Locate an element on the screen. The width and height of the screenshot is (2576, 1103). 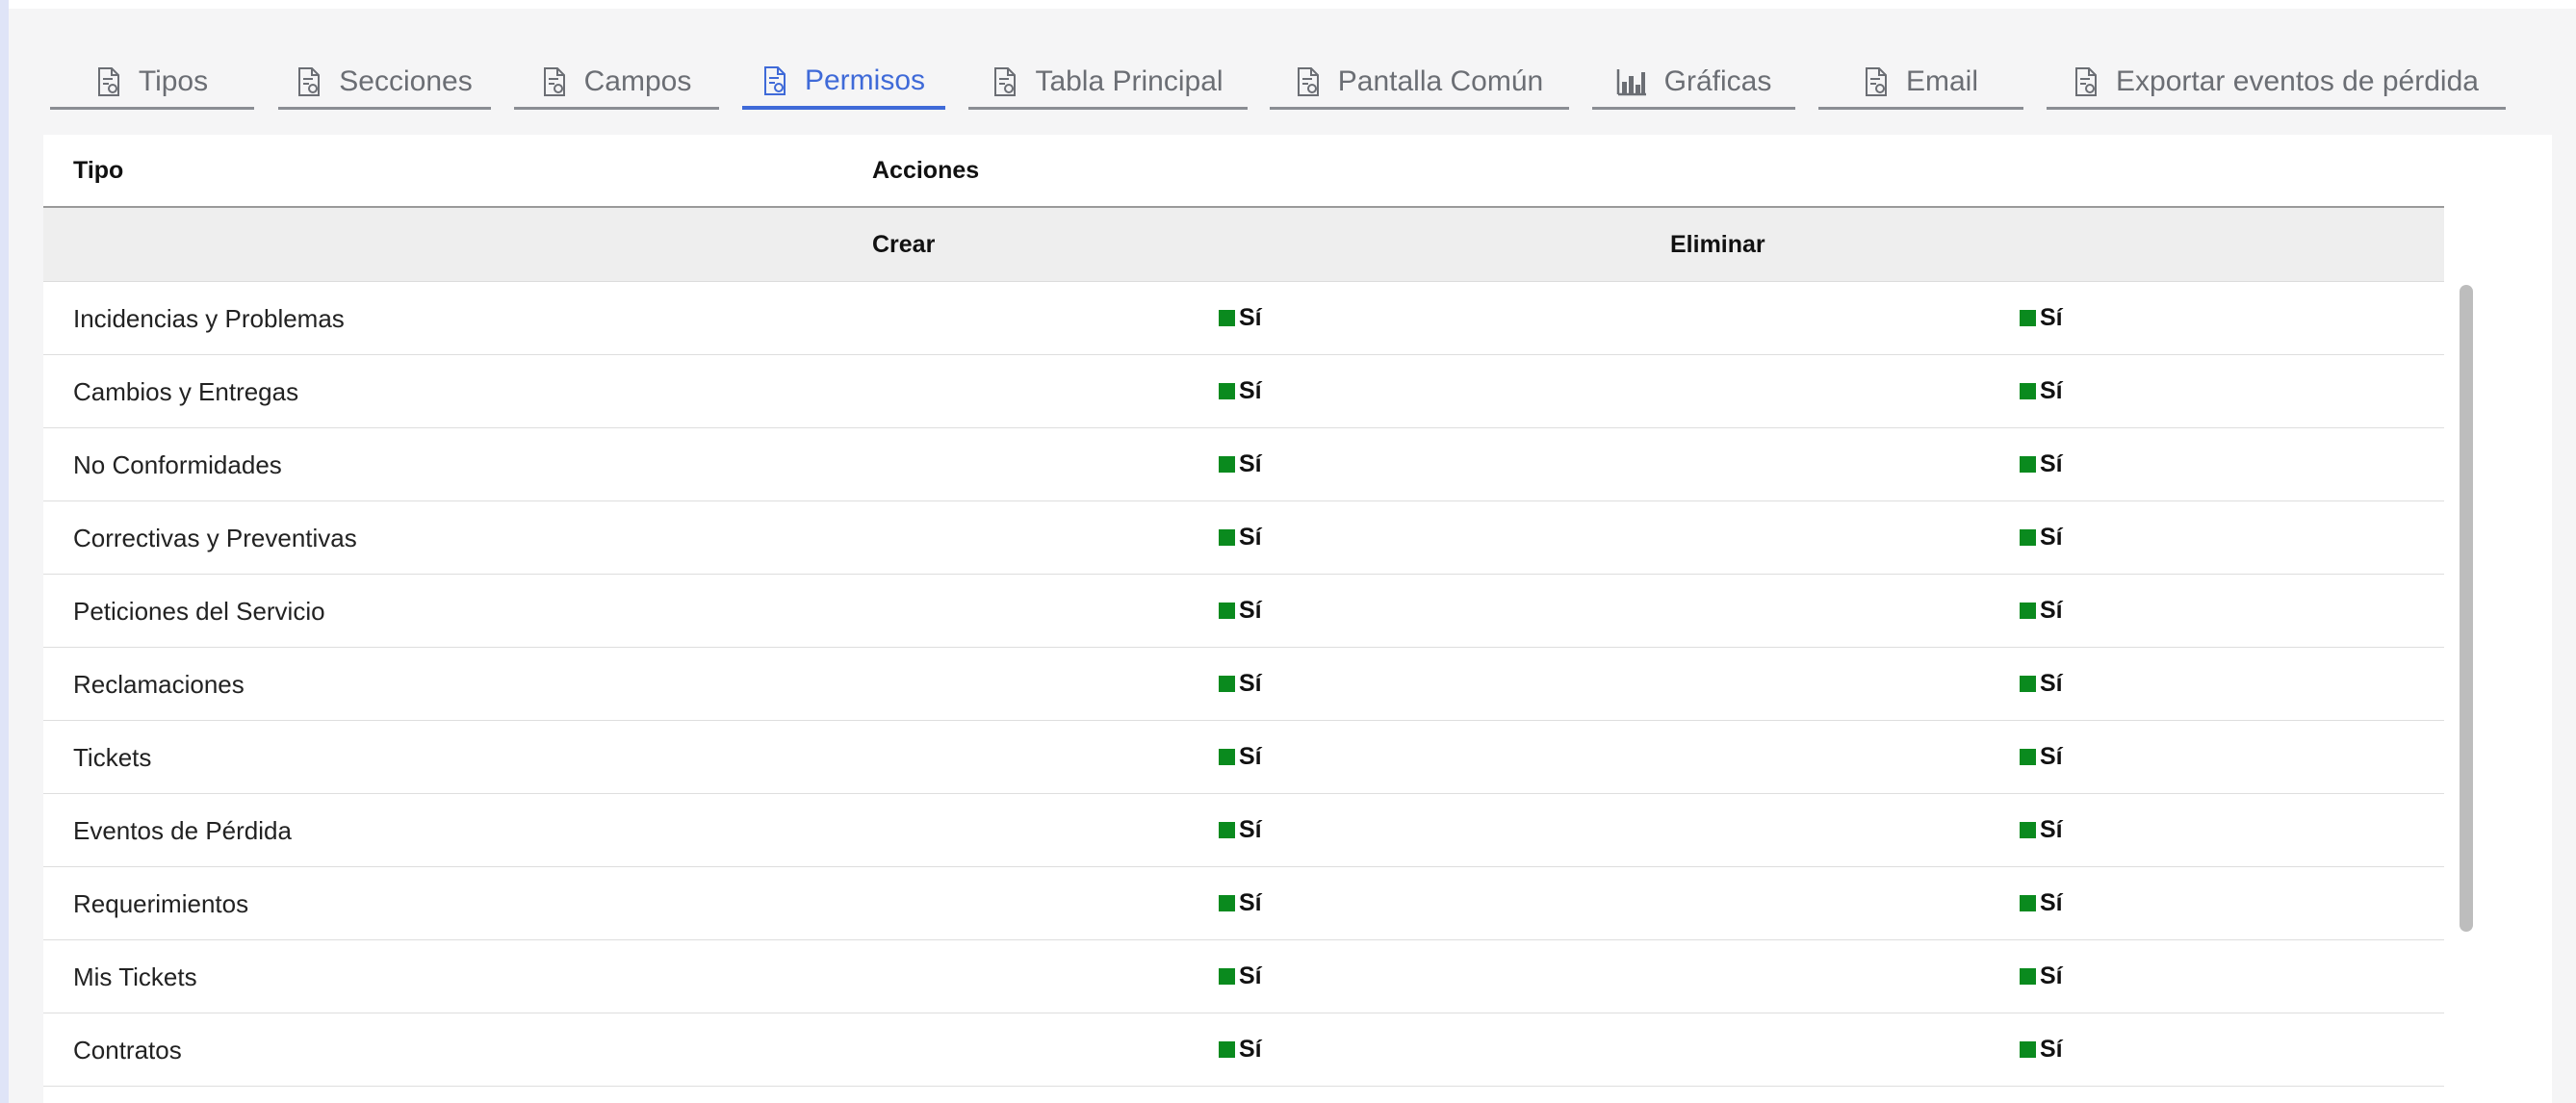
column-header-acciones: Acciones is located at coordinates (926, 170).